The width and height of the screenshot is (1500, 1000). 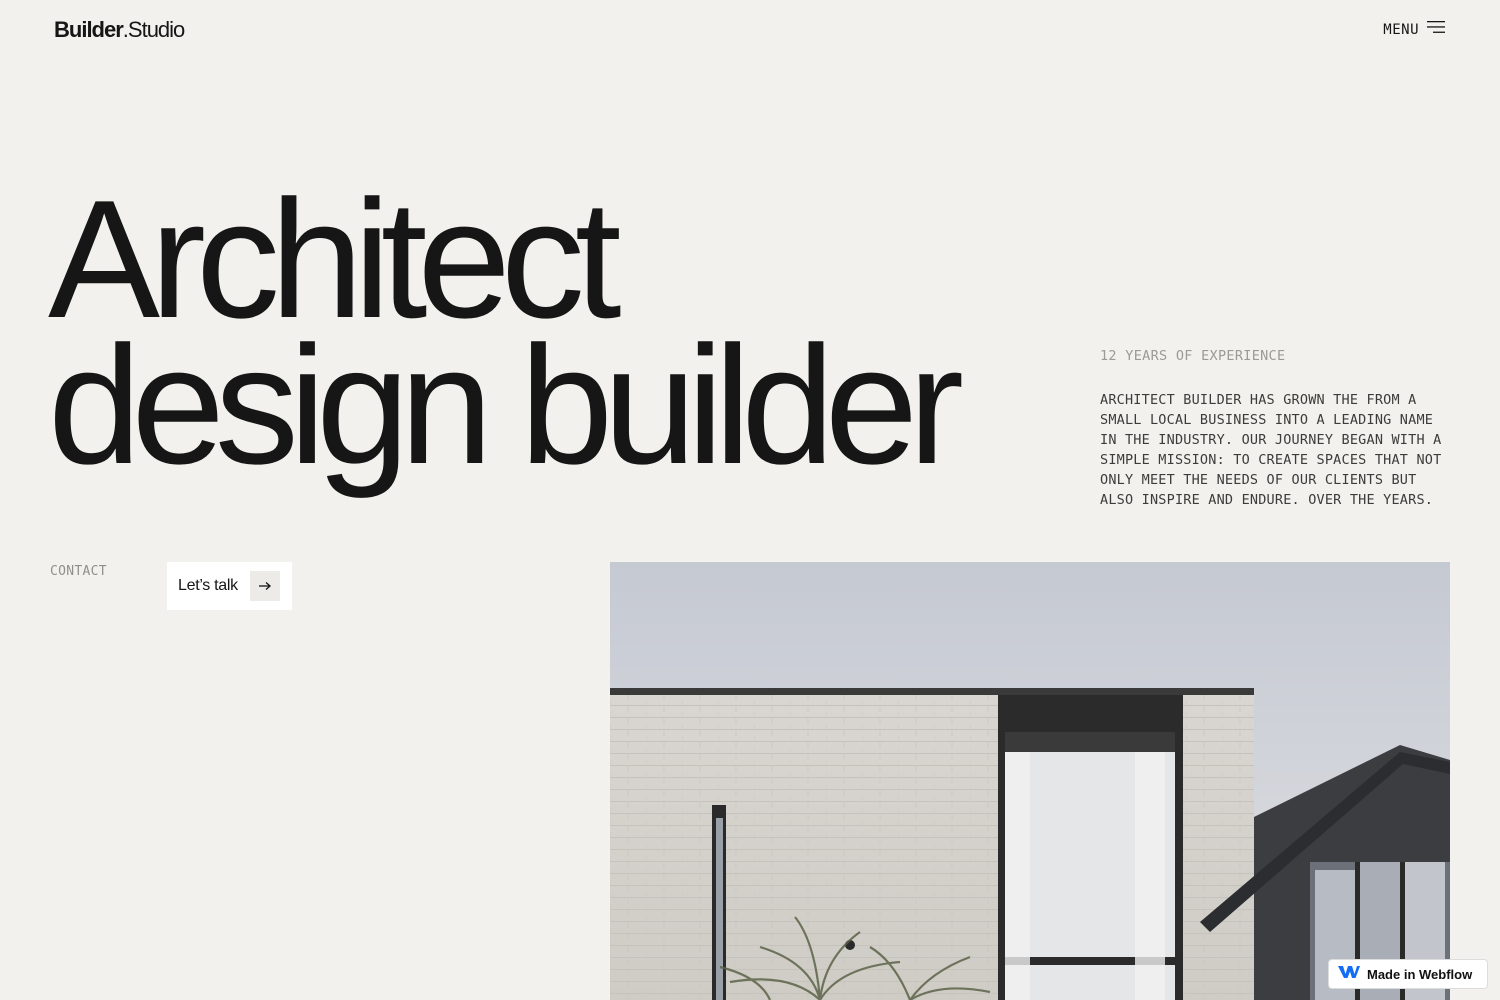 What do you see at coordinates (506, 405) in the screenshot?
I see `hero-heading-line-2: design builder` at bounding box center [506, 405].